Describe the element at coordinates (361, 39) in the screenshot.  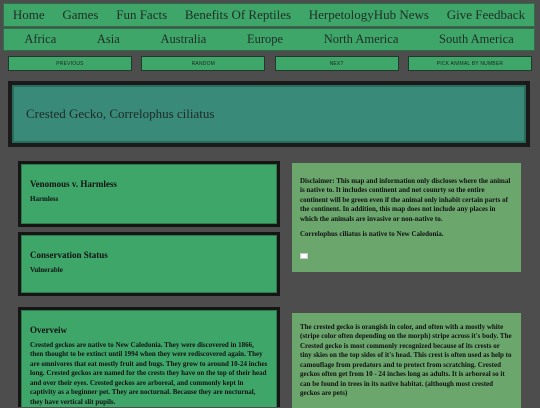
I see `continent-north-america-link: North America` at that location.